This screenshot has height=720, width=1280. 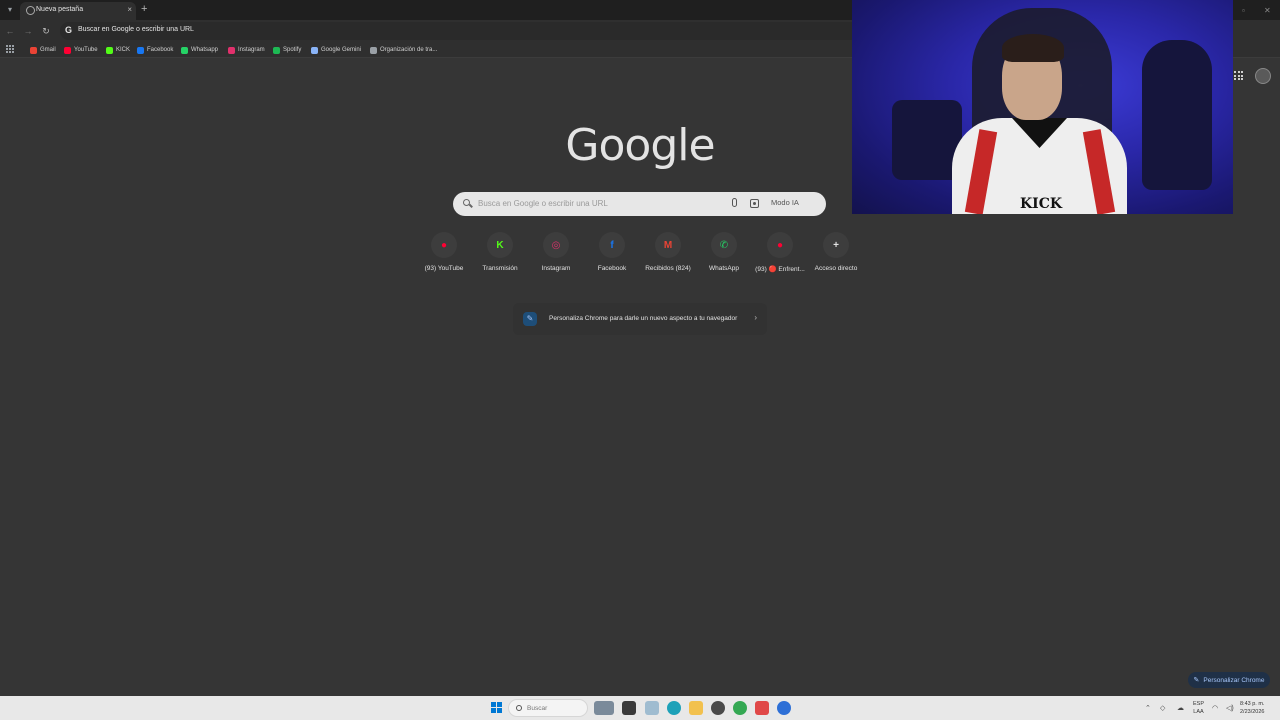 I want to click on bookmark-instagram: Instagram, so click(x=246, y=50).